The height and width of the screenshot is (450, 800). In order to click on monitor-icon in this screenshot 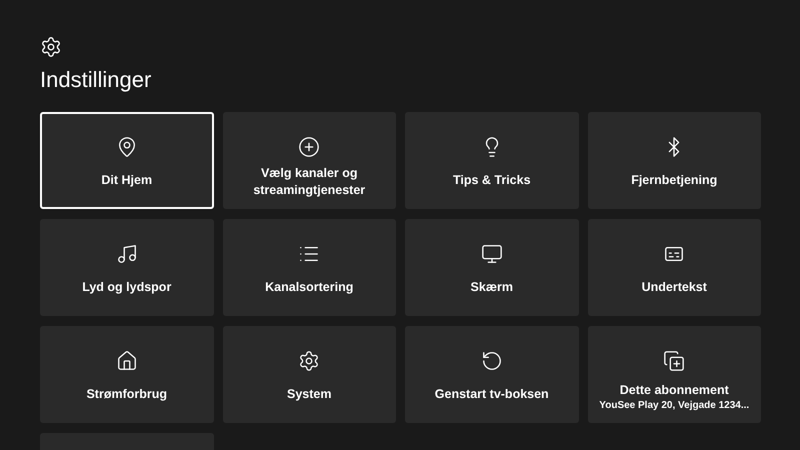, I will do `click(491, 254)`.